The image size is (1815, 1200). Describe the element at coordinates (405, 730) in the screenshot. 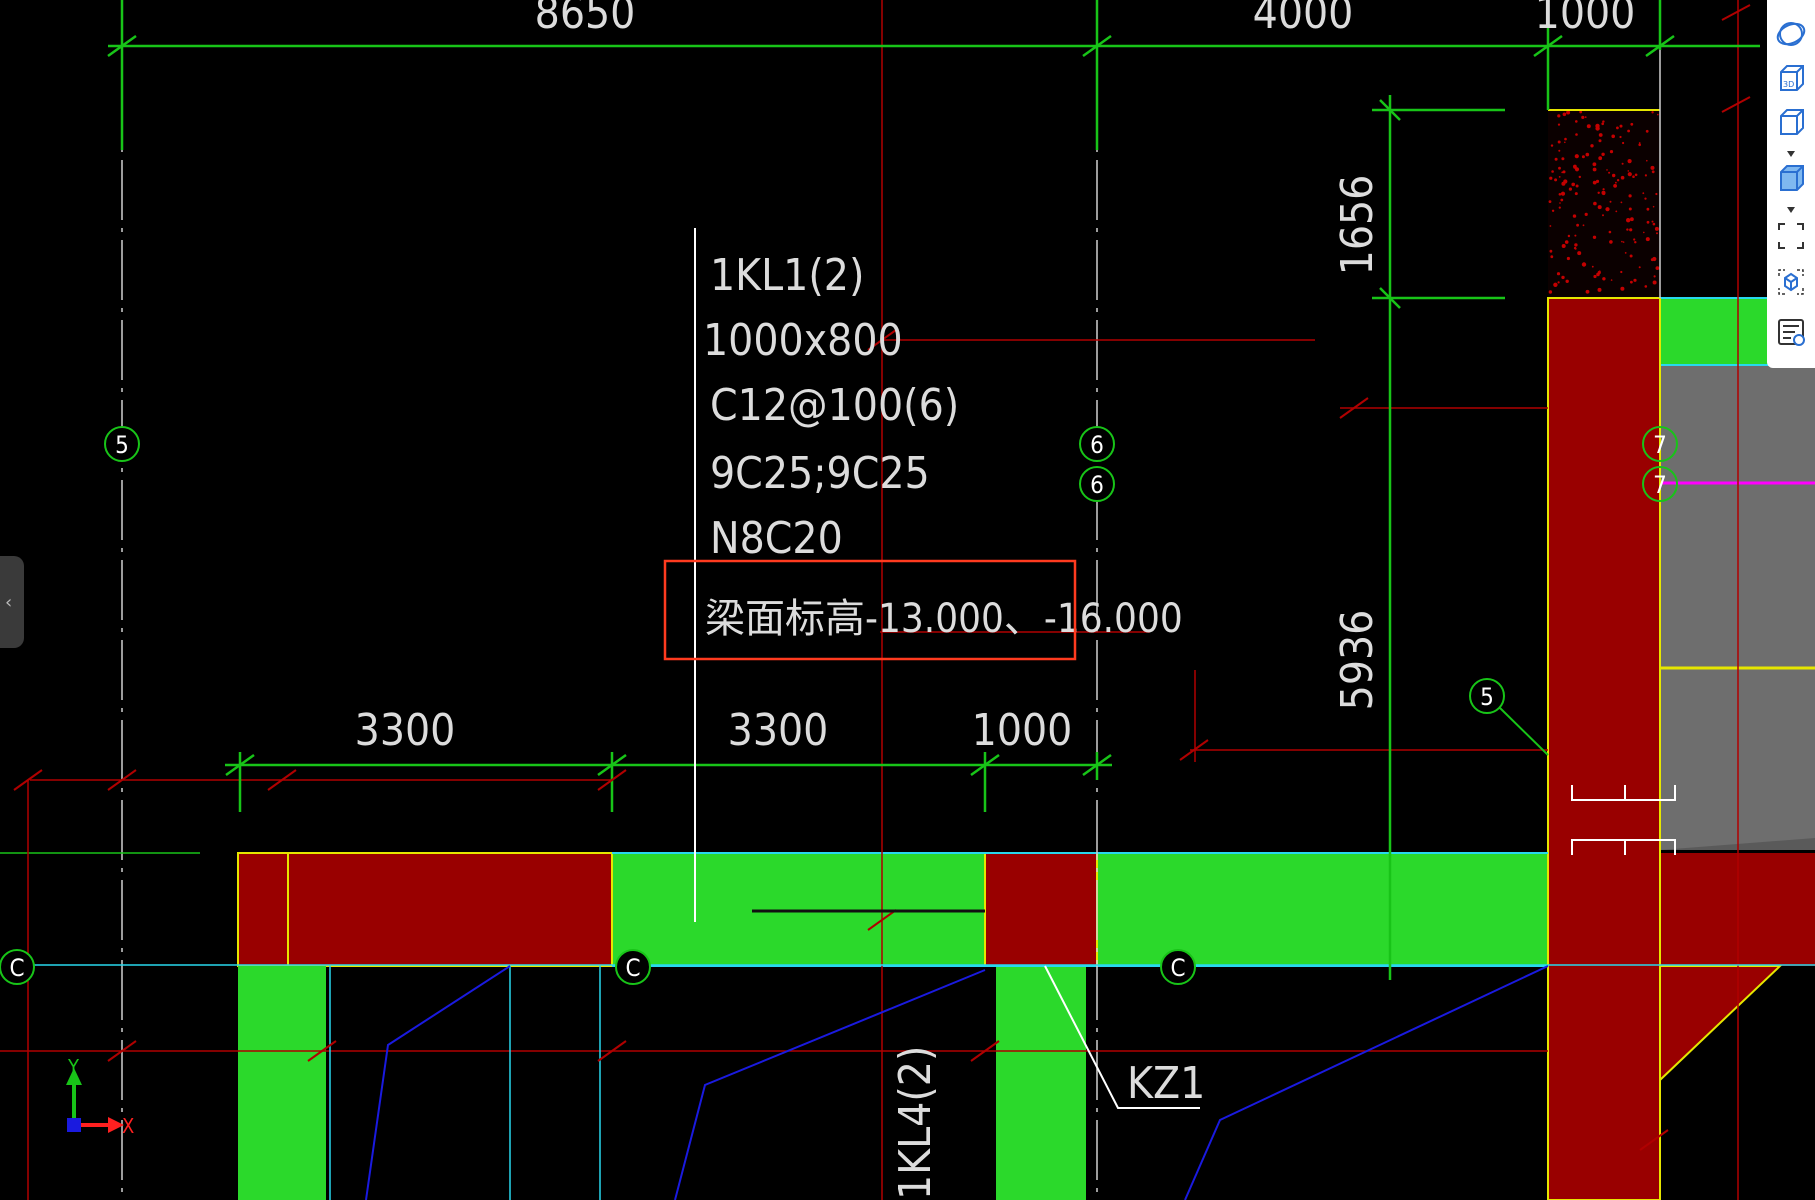

I see `dim-bottom-3300a: 3300` at that location.